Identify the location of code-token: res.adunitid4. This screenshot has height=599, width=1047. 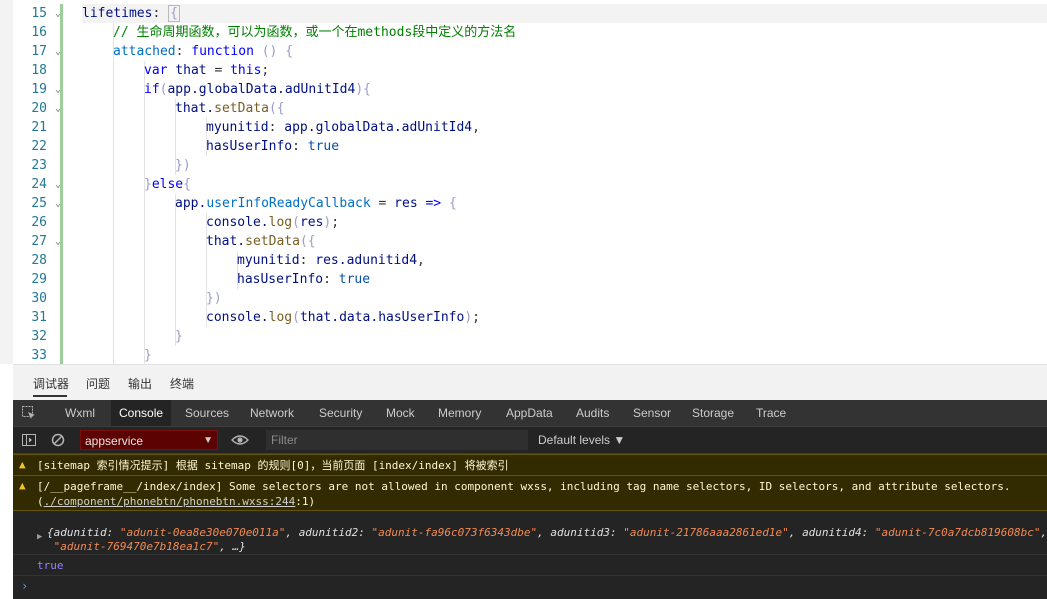
(366, 260).